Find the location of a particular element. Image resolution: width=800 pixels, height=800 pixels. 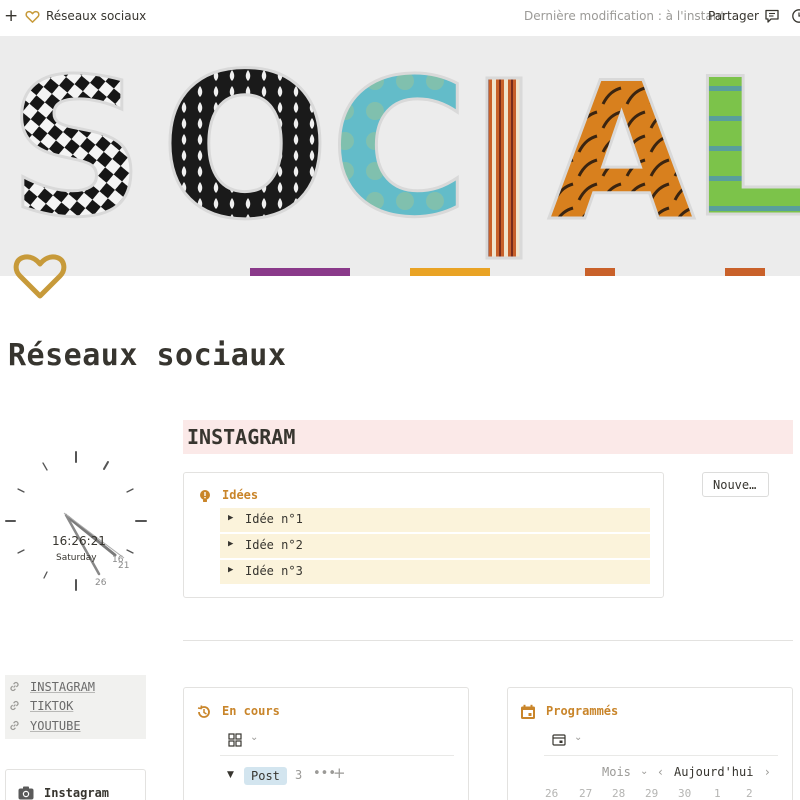

calendar-day: 27 is located at coordinates (585, 793).